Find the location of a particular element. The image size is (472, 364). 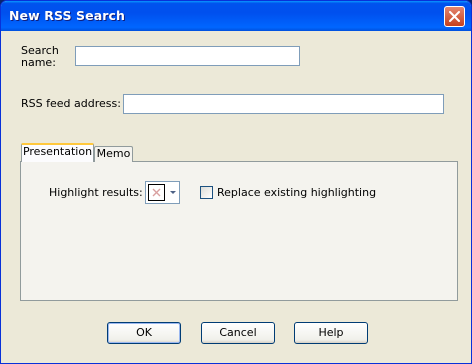

color-swatch is located at coordinates (156, 192).